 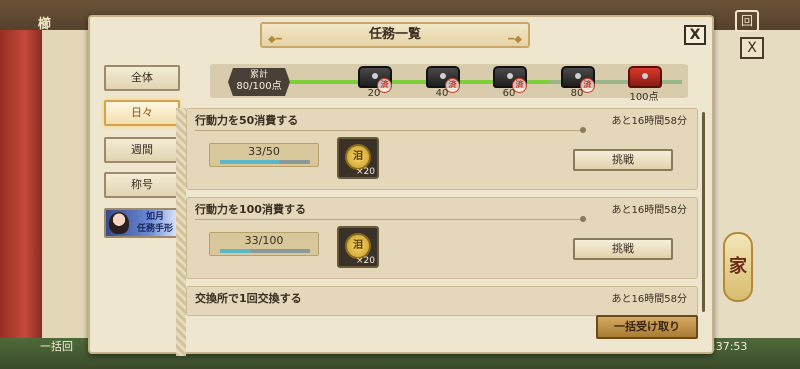 I want to click on menu-icon: 回, so click(x=747, y=21).